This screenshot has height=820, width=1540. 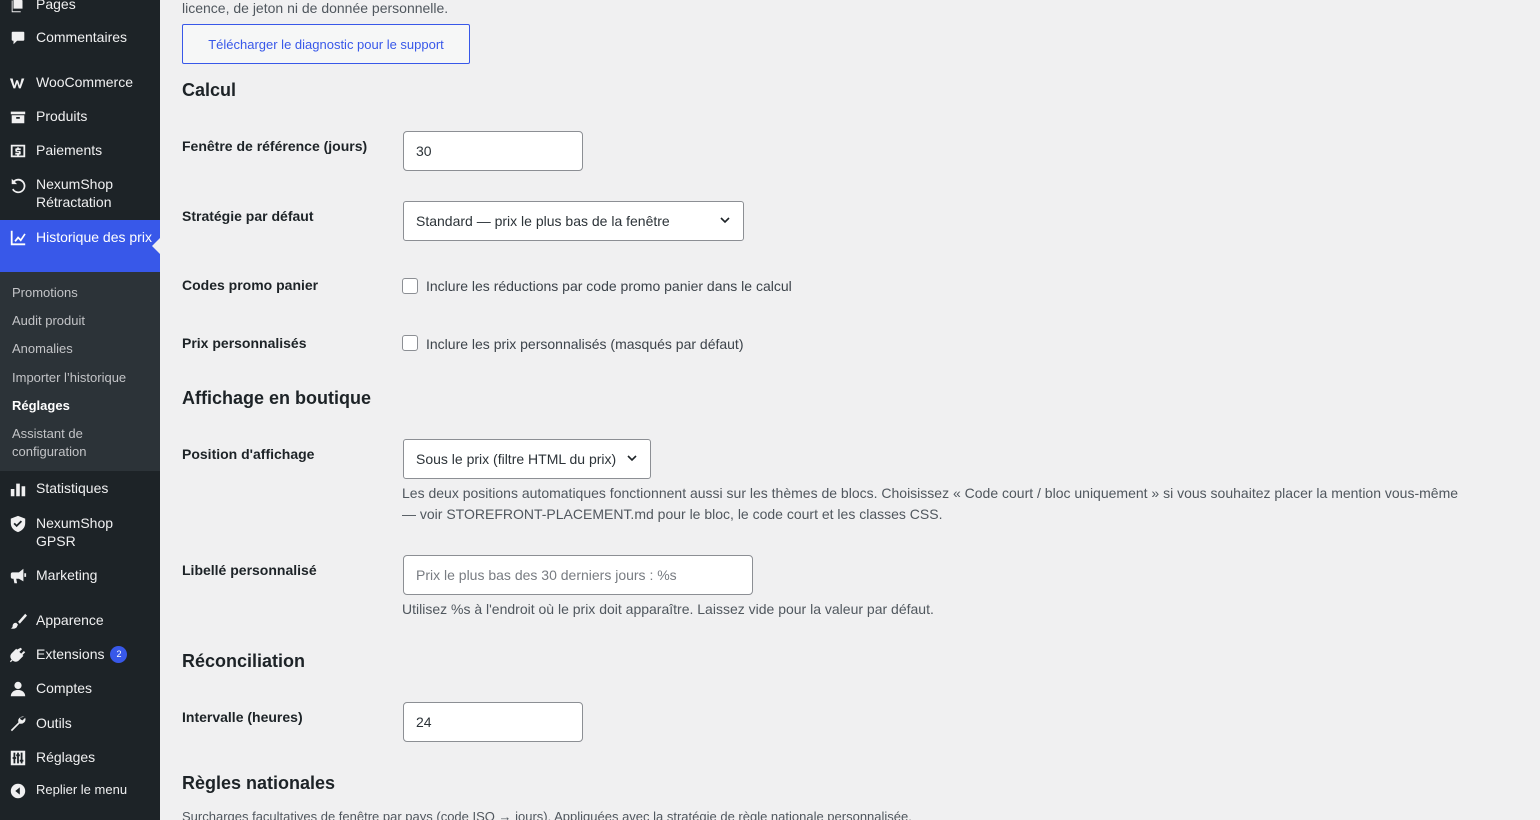 What do you see at coordinates (18, 117) in the screenshot?
I see `products-icon` at bounding box center [18, 117].